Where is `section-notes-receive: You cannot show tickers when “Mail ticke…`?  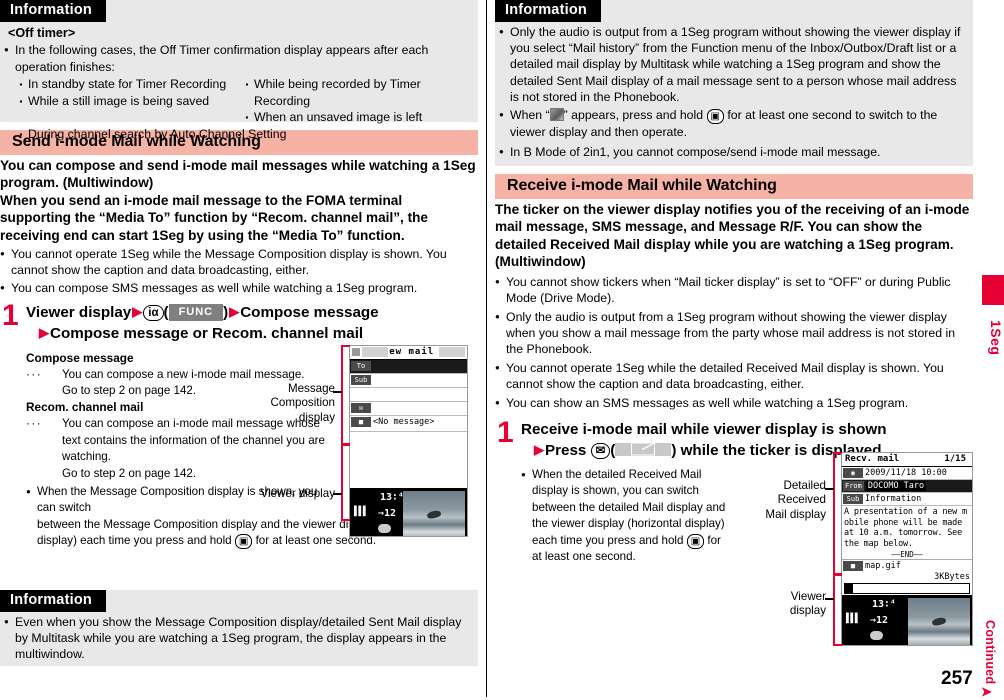 section-notes-receive: You cannot show tickers when “Mail ticke… is located at coordinates (734, 343).